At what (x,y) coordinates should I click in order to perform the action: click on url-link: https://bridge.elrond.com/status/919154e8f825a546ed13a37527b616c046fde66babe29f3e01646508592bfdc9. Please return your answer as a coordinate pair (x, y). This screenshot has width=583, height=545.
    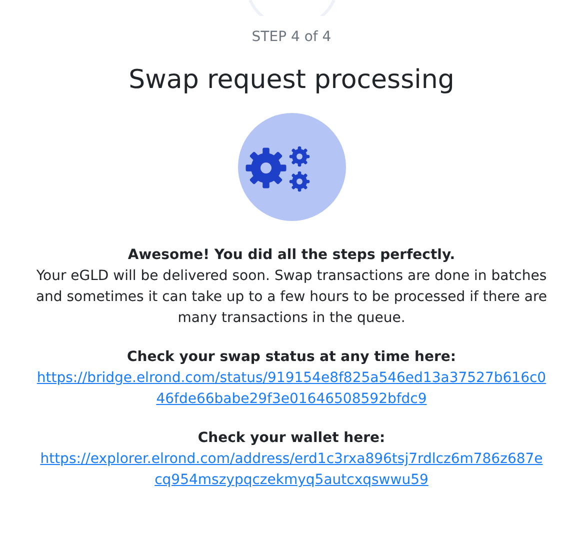
    Looking at the image, I should click on (291, 389).